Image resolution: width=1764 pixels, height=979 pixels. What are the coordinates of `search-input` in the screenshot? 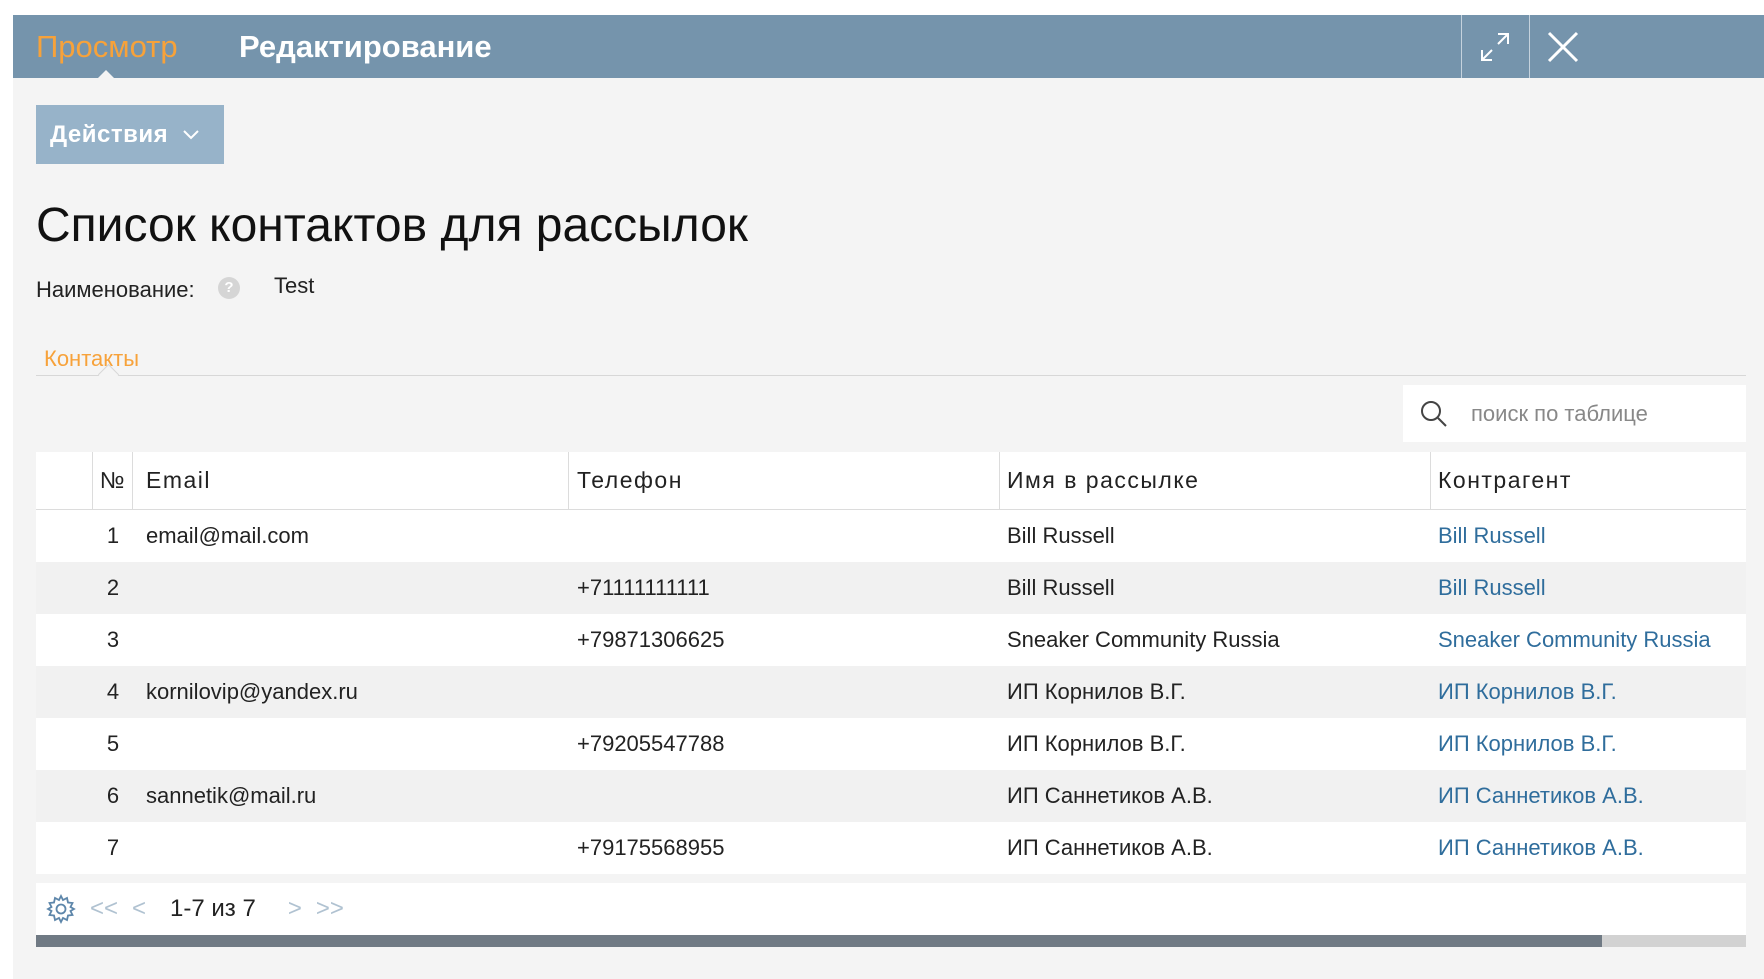 It's located at (1591, 413).